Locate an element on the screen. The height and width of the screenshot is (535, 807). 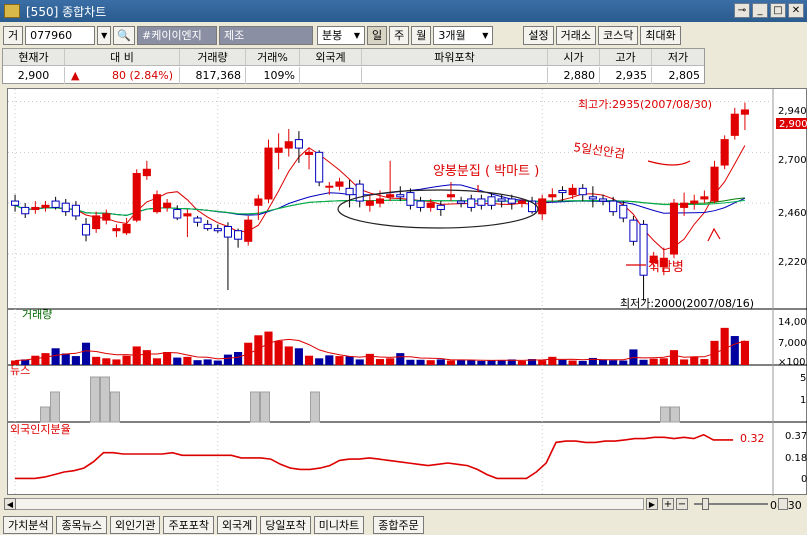
tab-stock-news: 종목뉴스 is located at coordinates (81, 524).